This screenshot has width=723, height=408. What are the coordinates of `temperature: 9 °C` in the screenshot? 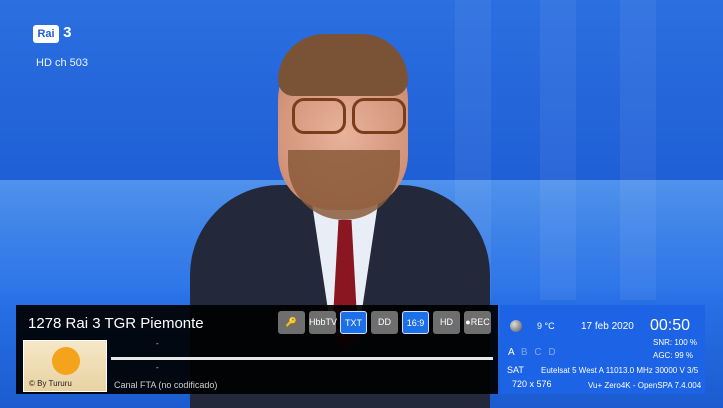 It's located at (546, 326).